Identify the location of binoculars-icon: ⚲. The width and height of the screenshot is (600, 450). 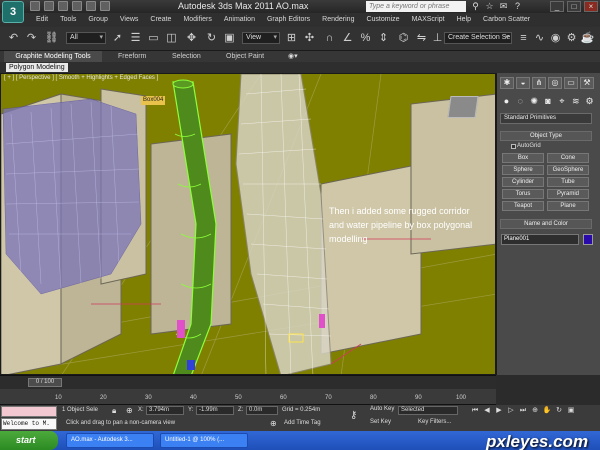
(475, 6).